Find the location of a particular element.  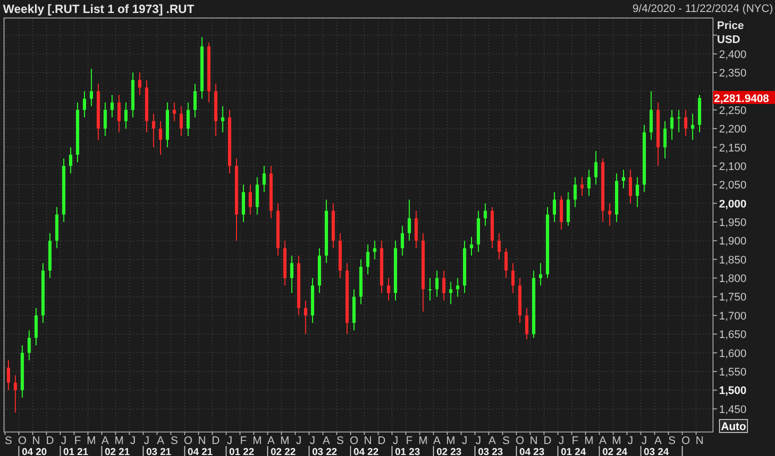

axis-label: 1,450 is located at coordinates (733, 410).